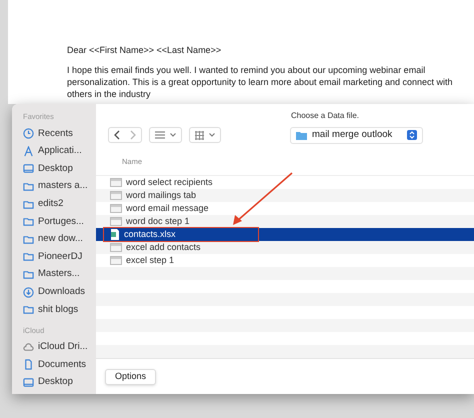 The width and height of the screenshot is (474, 418). What do you see at coordinates (285, 247) in the screenshot?
I see `file-row: excel add contacts` at bounding box center [285, 247].